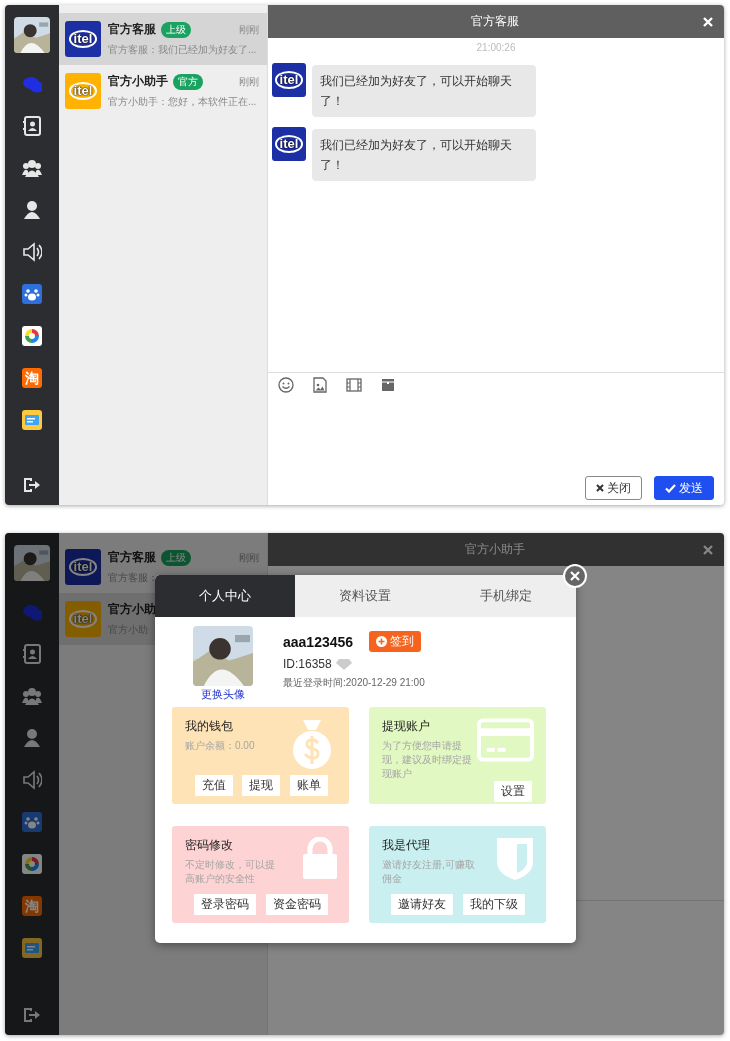 Image resolution: width=730 pixels, height=1041 pixels. Describe the element at coordinates (225, 596) in the screenshot. I see `tab: 个人中心` at that location.